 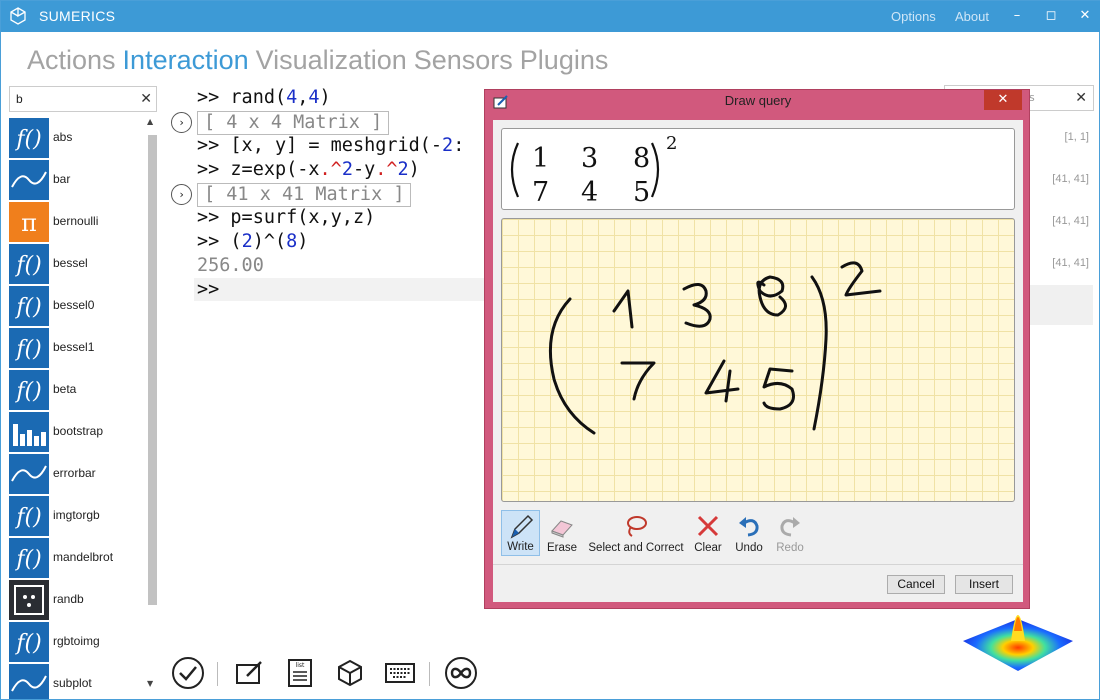 What do you see at coordinates (429, 674) in the screenshot?
I see `toolbar-separator` at bounding box center [429, 674].